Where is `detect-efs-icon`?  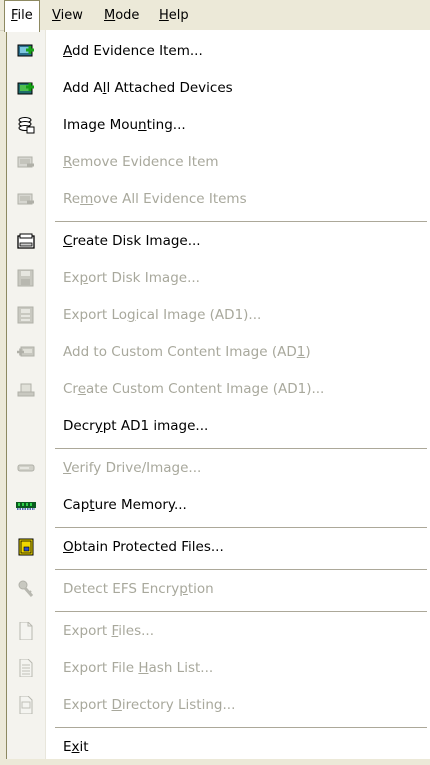
detect-efs-icon is located at coordinates (26, 589).